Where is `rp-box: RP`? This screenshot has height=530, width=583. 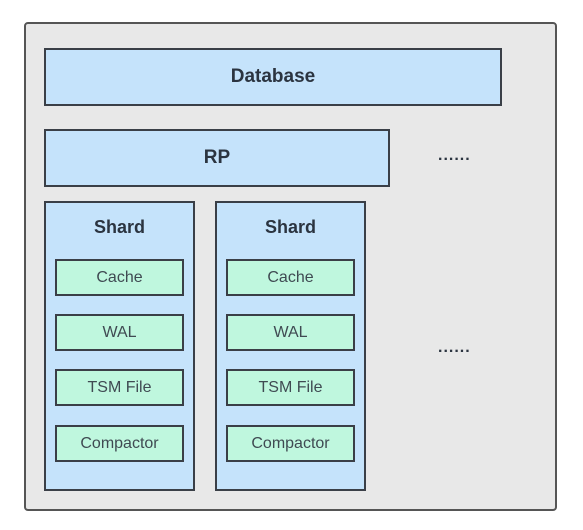 rp-box: RP is located at coordinates (217, 158).